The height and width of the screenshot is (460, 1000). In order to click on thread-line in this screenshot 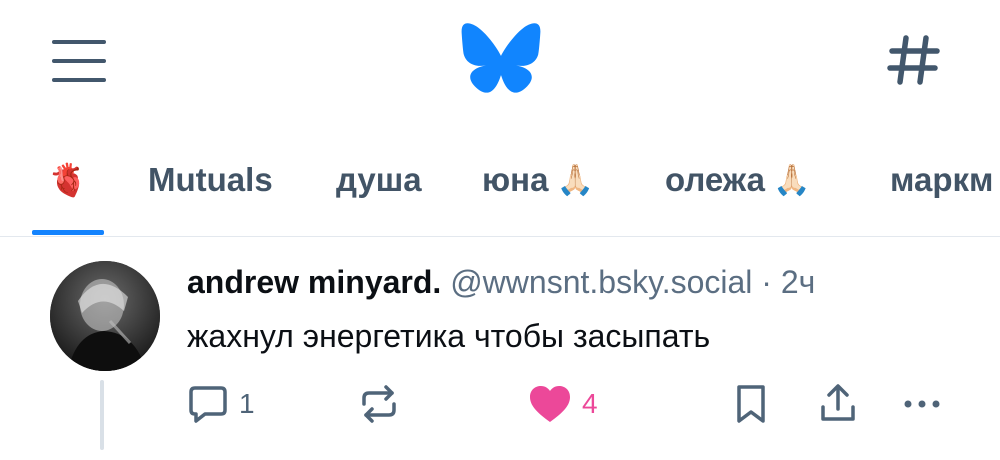, I will do `click(102, 415)`.